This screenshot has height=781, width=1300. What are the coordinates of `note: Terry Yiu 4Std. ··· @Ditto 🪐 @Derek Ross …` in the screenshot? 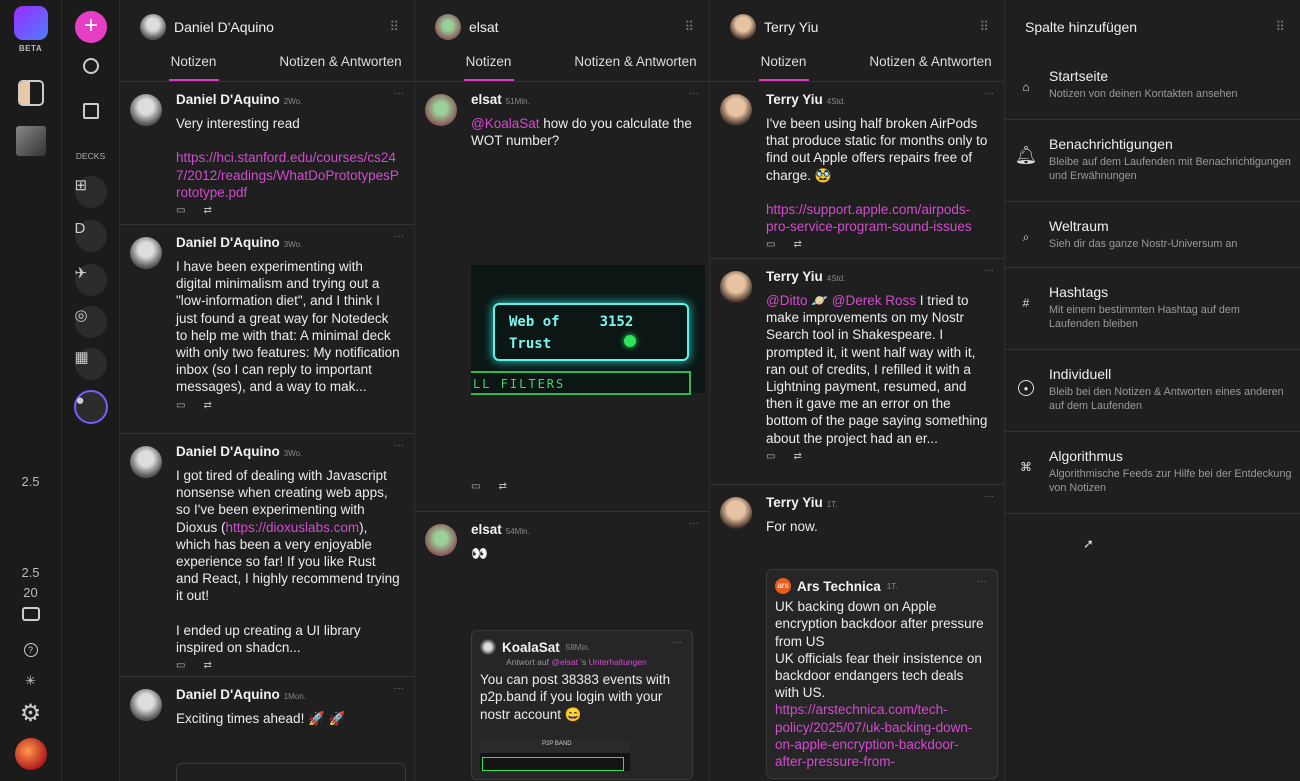 It's located at (857, 372).